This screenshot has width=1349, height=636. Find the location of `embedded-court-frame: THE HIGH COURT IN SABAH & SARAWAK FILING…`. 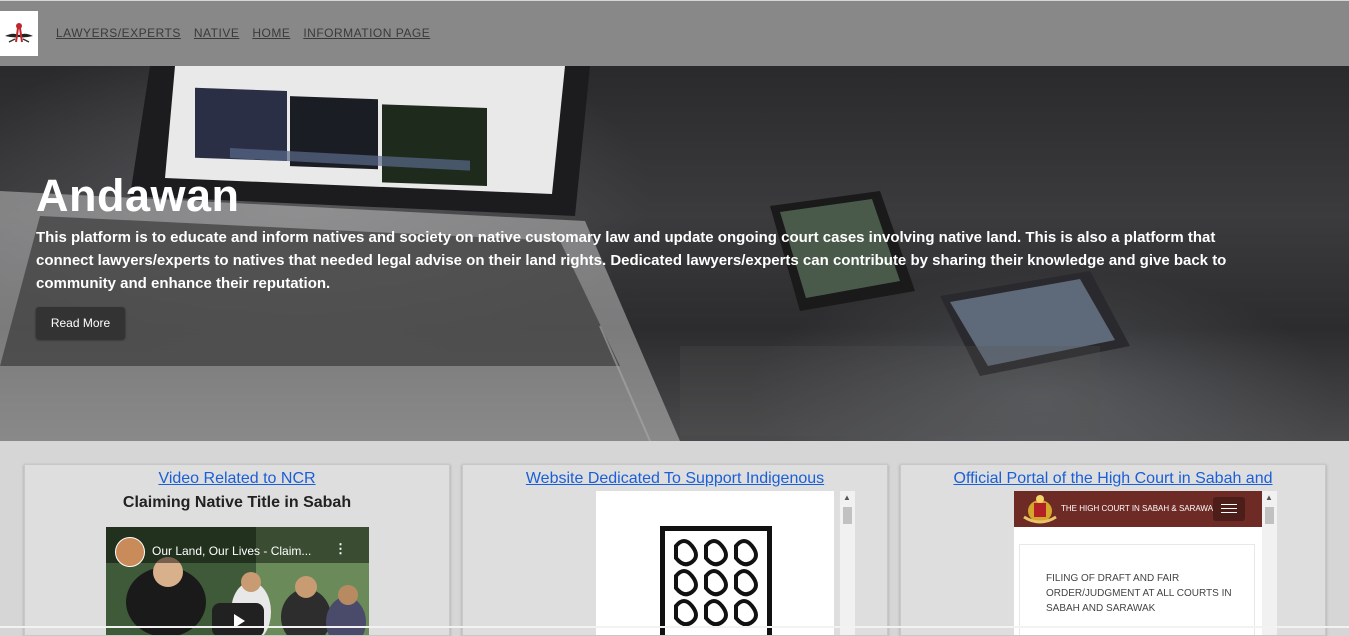

embedded-court-frame: THE HIGH COURT IN SABAH & SARAWAK FILING… is located at coordinates (1138, 563).